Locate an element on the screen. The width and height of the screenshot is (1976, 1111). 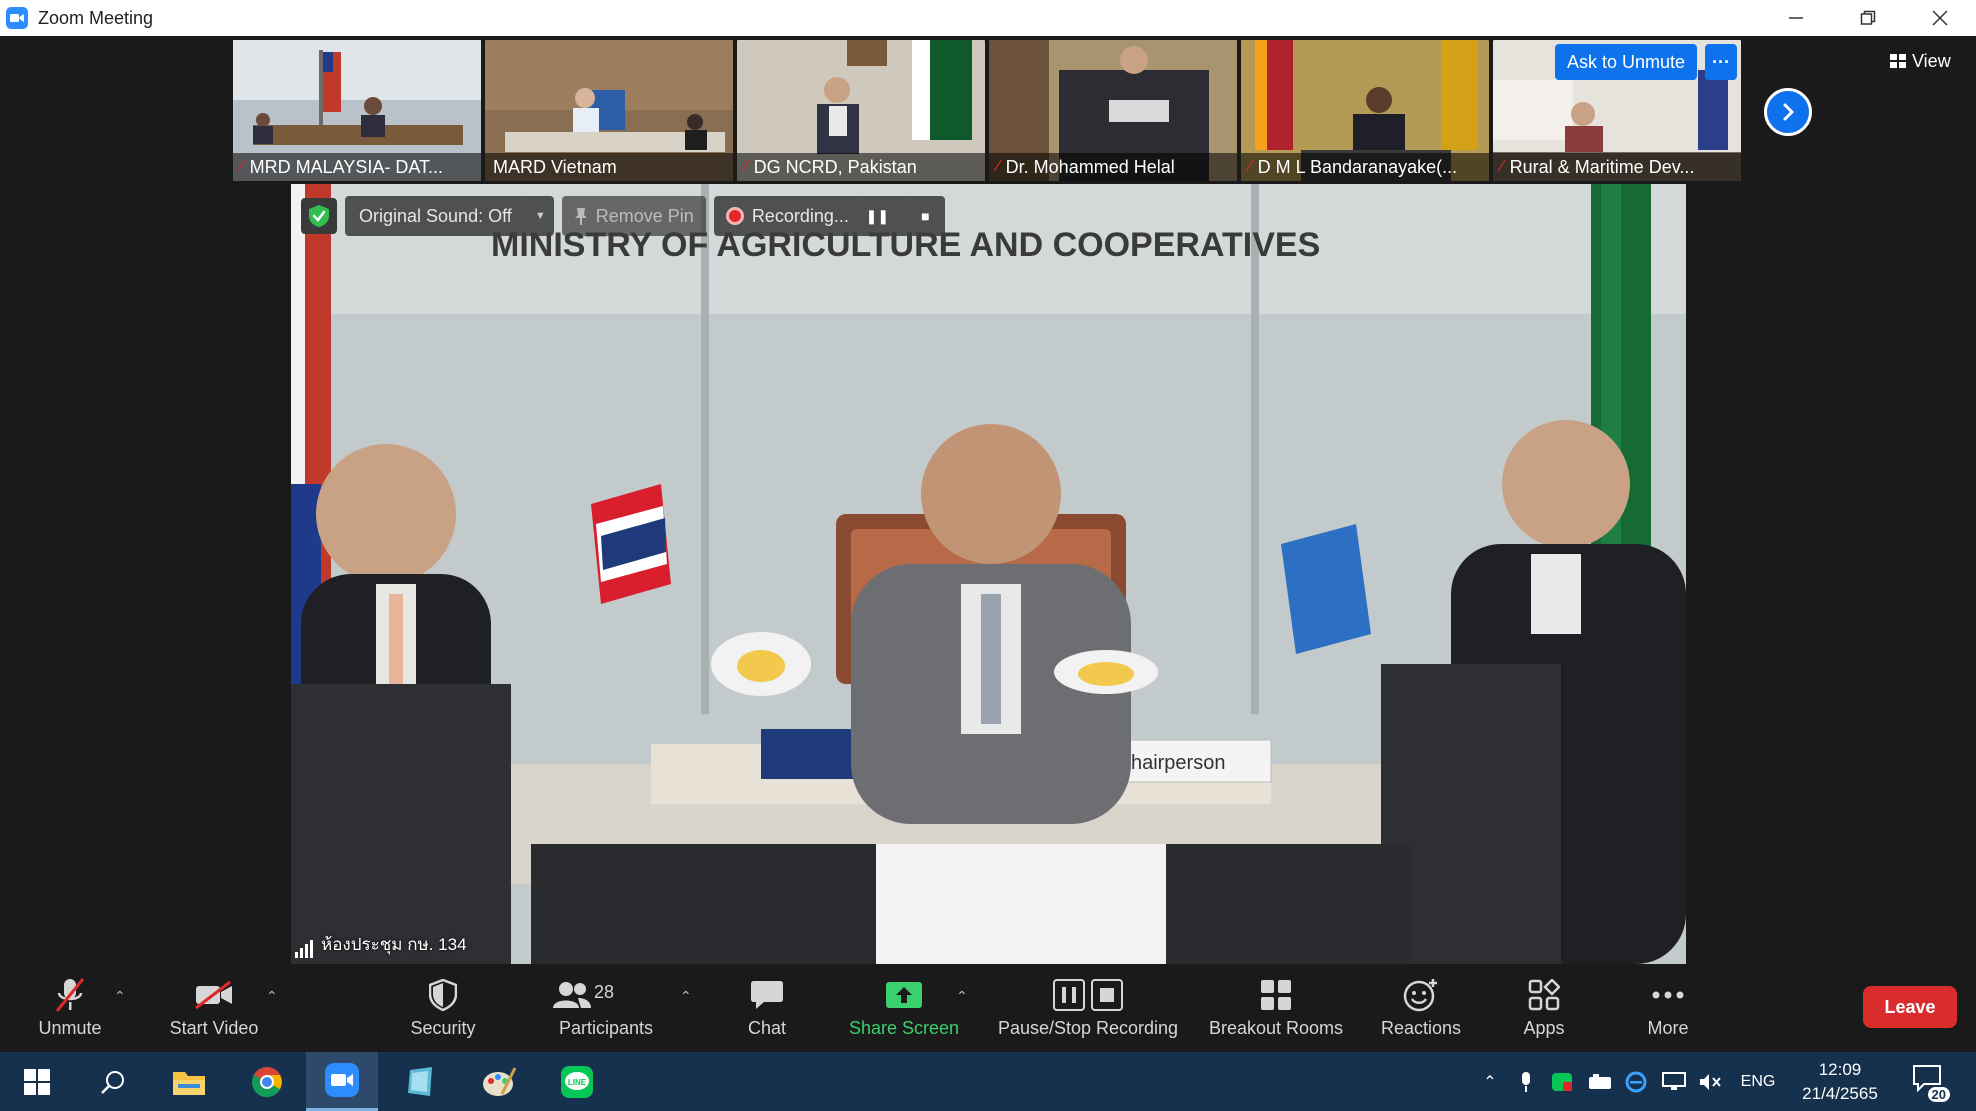
shield-icon is located at coordinates (443, 995).